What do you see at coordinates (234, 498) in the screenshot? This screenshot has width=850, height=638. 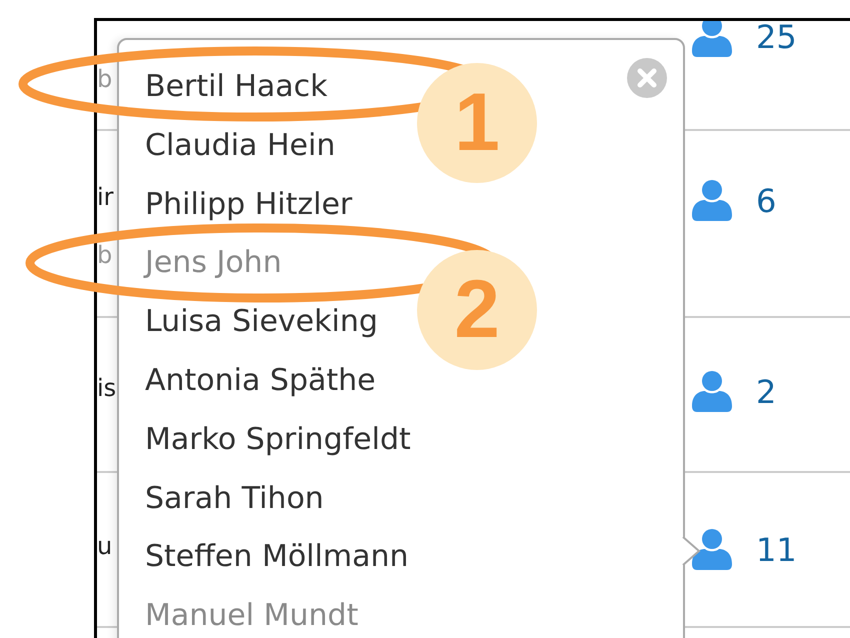 I see `name-item: Sarah Tihon` at bounding box center [234, 498].